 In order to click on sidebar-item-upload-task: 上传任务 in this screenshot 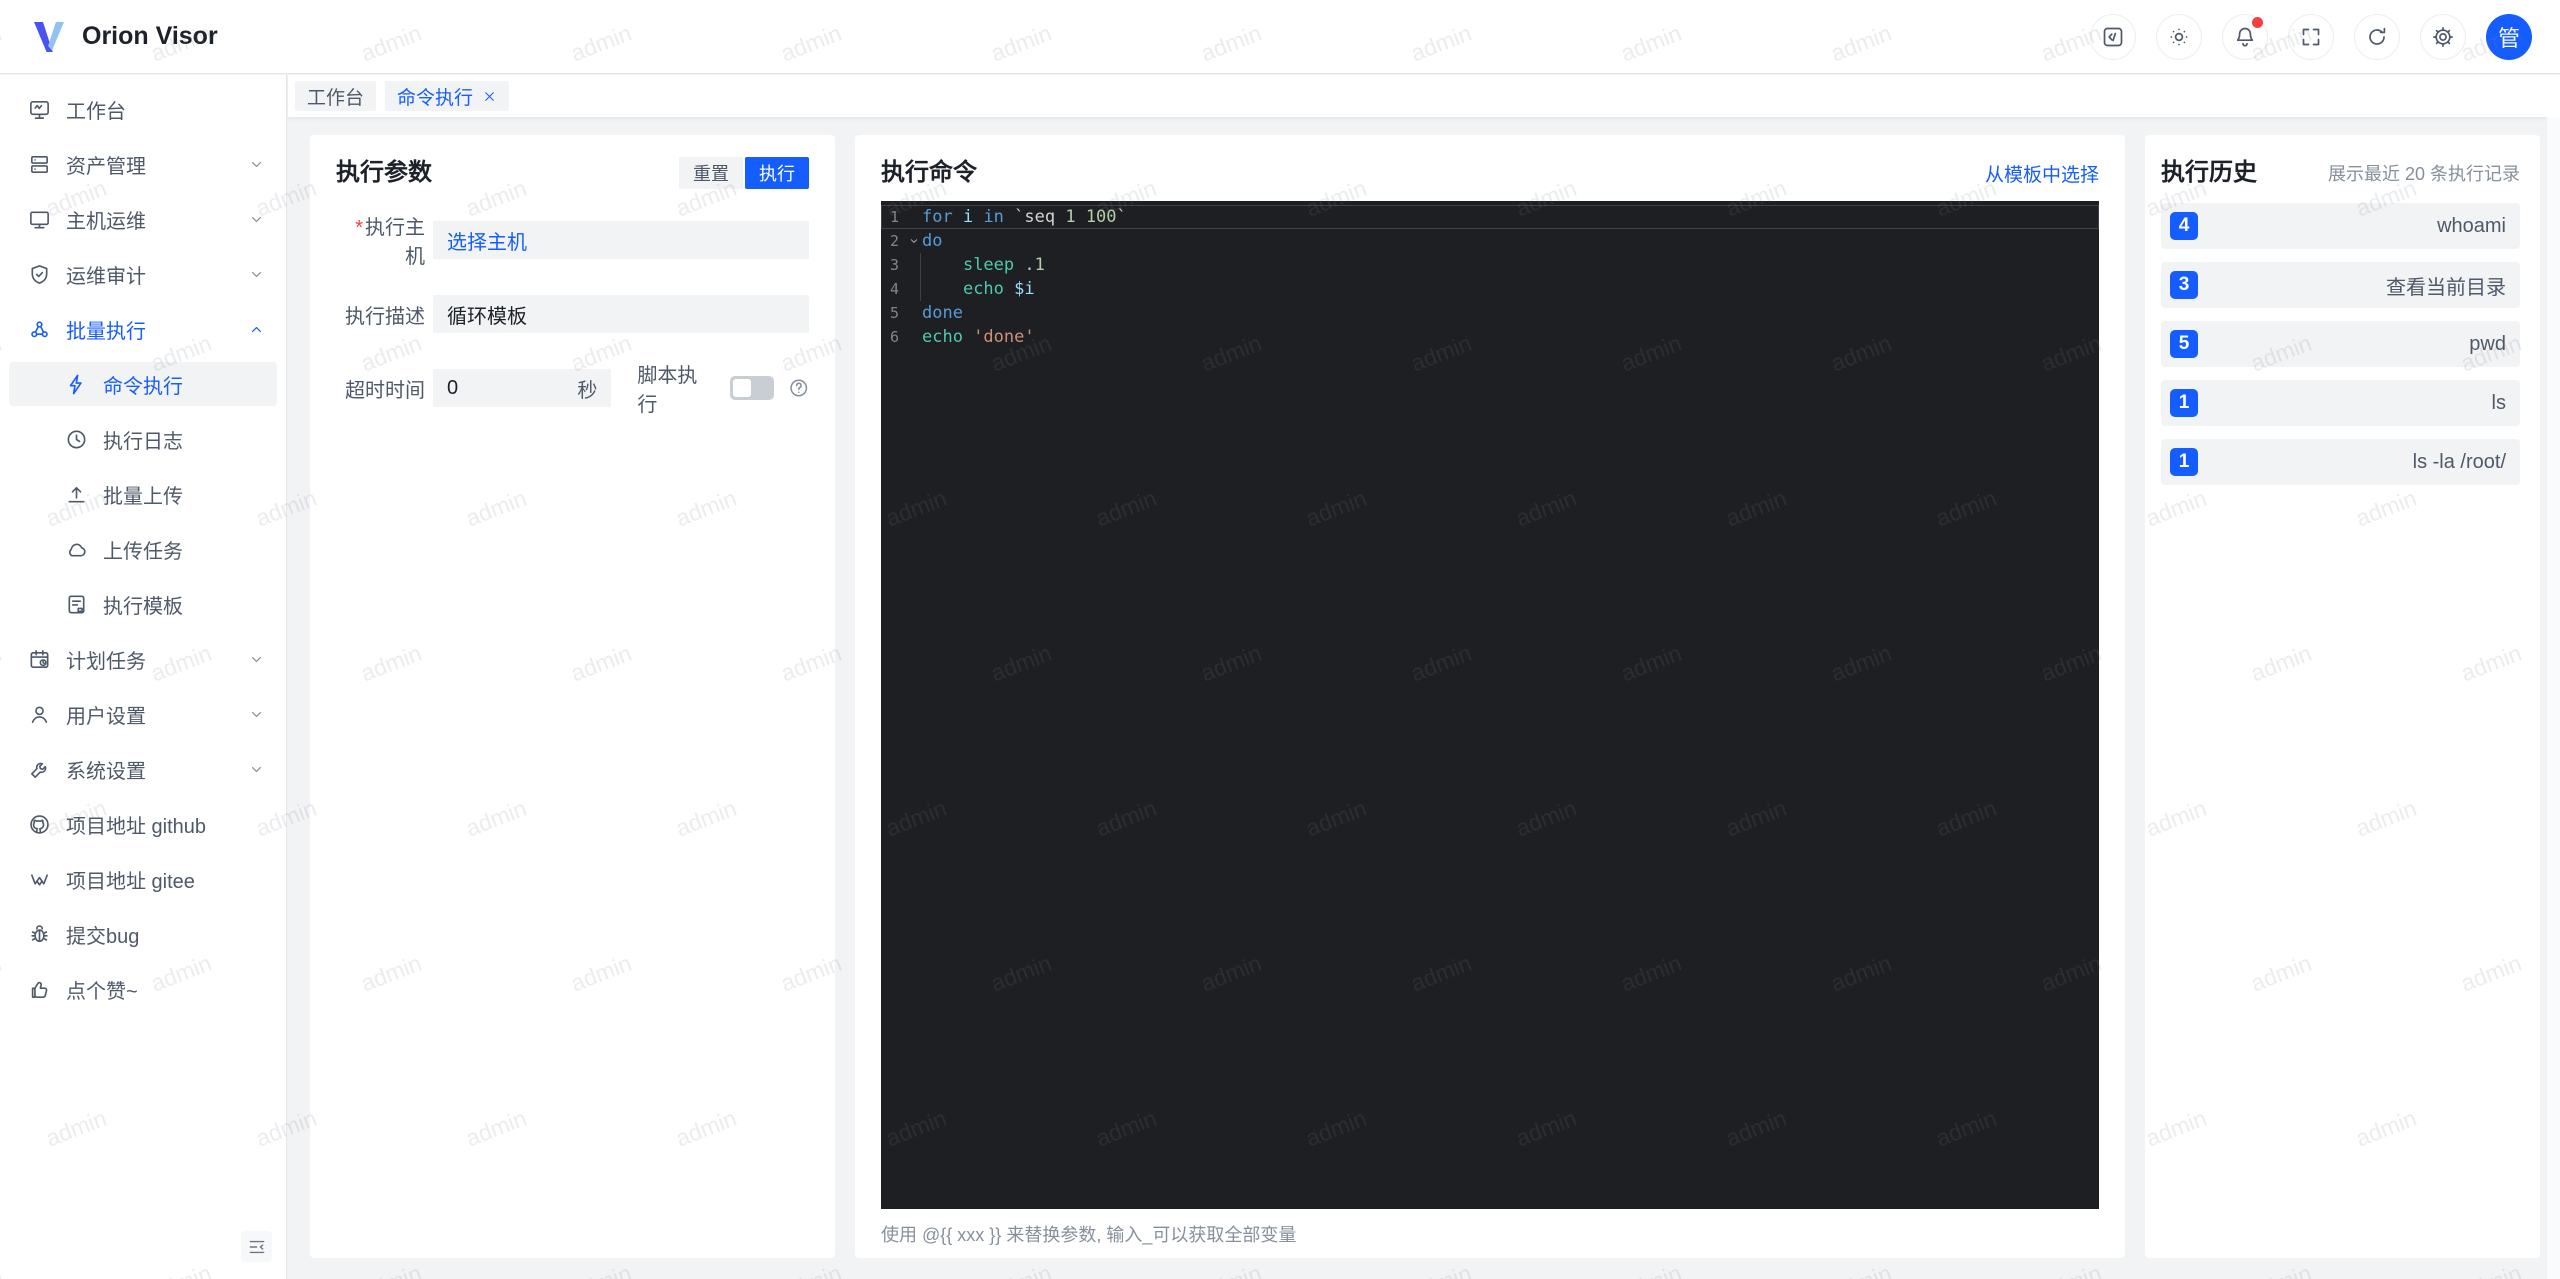, I will do `click(143, 549)`.